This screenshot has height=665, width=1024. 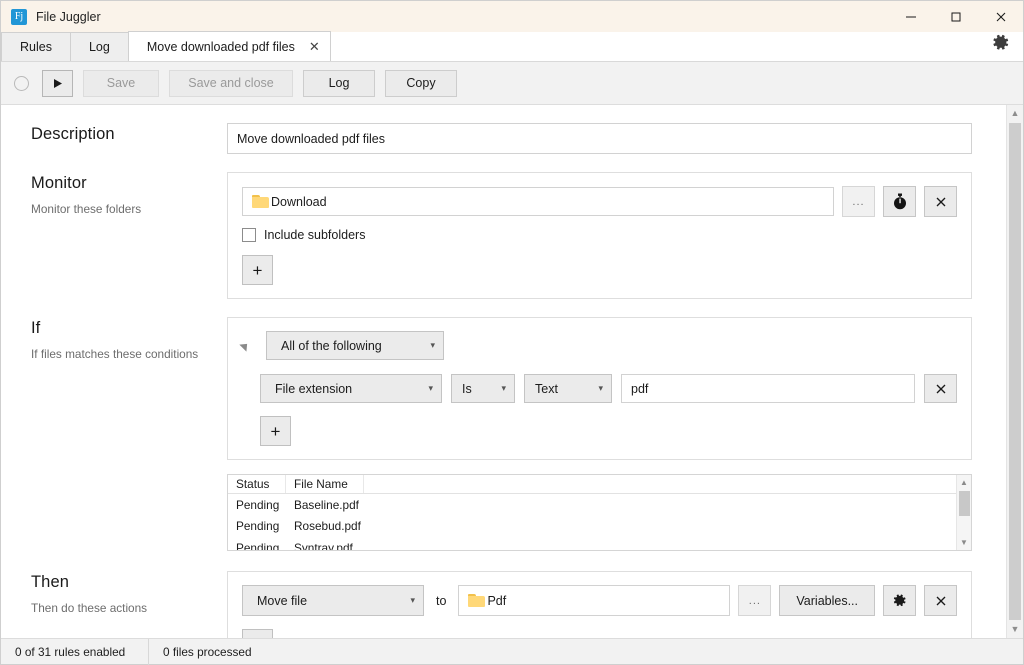 I want to click on rule-enabled-toggle, so click(x=21, y=83).